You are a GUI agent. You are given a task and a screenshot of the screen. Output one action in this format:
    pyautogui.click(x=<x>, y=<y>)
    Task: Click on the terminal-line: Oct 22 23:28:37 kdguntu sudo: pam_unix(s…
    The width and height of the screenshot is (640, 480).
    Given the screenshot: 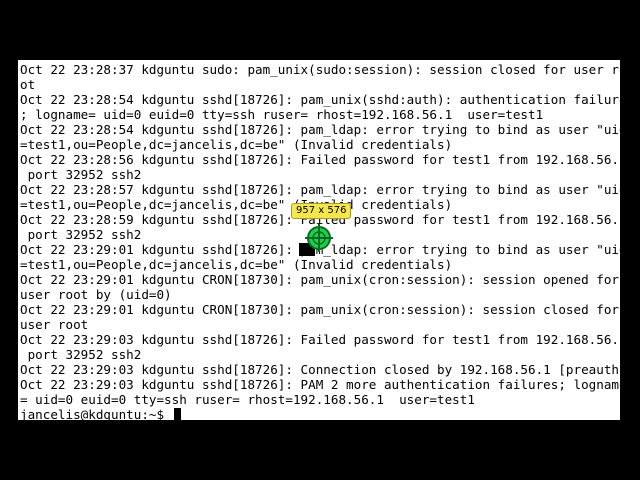 What is the action you would take?
    pyautogui.click(x=320, y=69)
    